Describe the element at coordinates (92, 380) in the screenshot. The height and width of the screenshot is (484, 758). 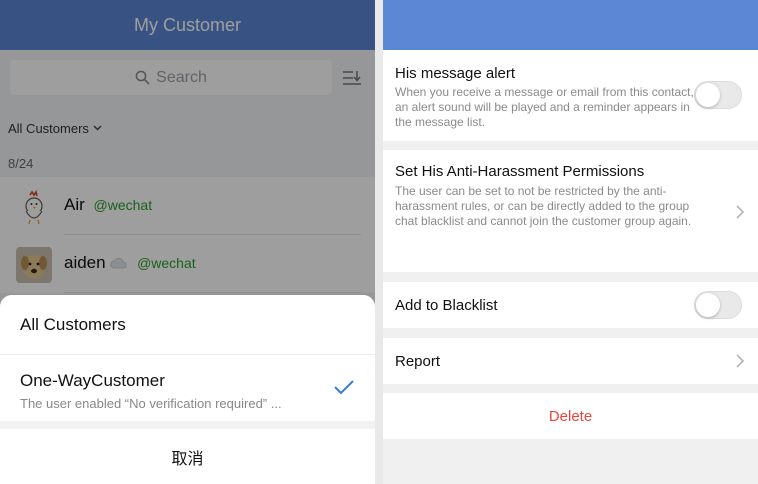
I see `option-label: One-WayCustomer` at that location.